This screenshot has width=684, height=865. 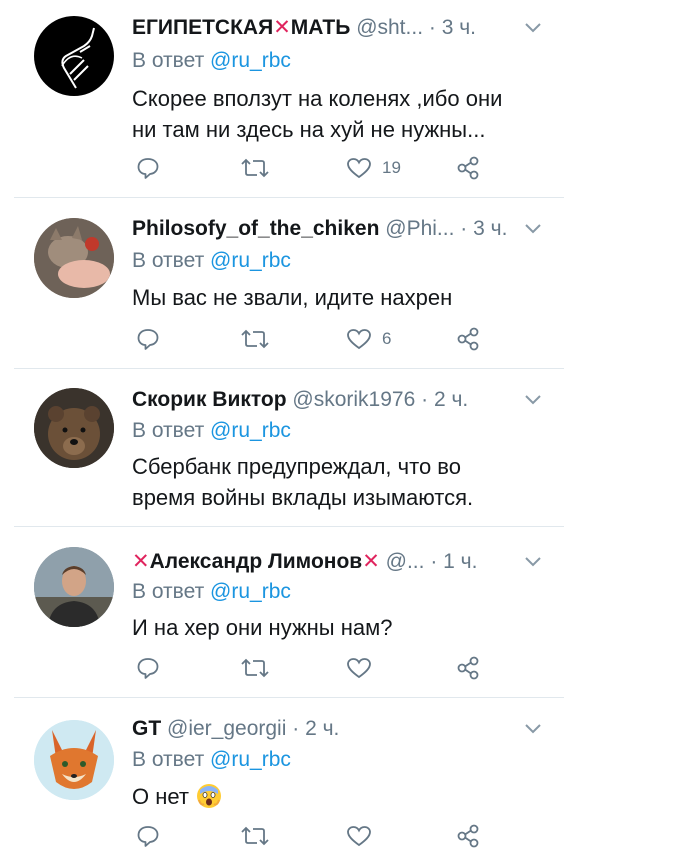 I want to click on screaming-face-emoji, so click(x=209, y=796).